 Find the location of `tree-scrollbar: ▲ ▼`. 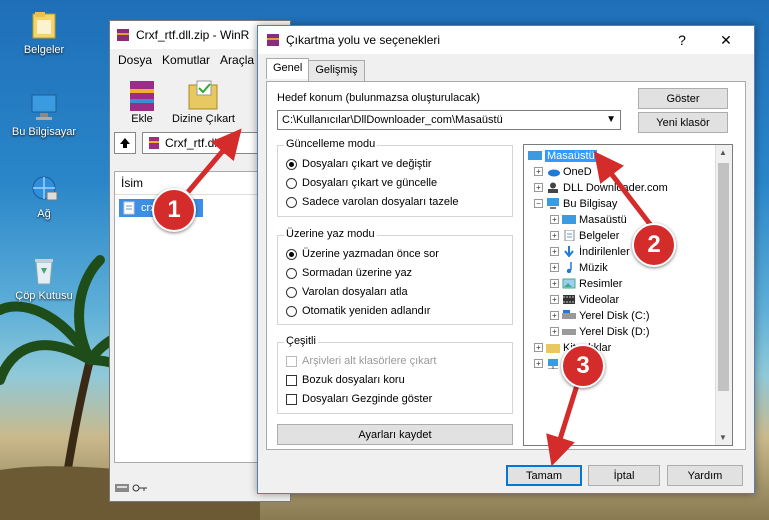

tree-scrollbar: ▲ ▼ is located at coordinates (723, 295).